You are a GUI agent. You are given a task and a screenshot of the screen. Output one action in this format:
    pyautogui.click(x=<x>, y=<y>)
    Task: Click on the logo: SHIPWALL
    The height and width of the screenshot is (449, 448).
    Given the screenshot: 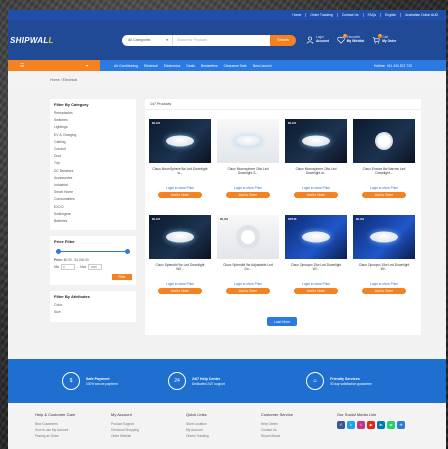 What is the action you would take?
    pyautogui.click(x=65, y=40)
    